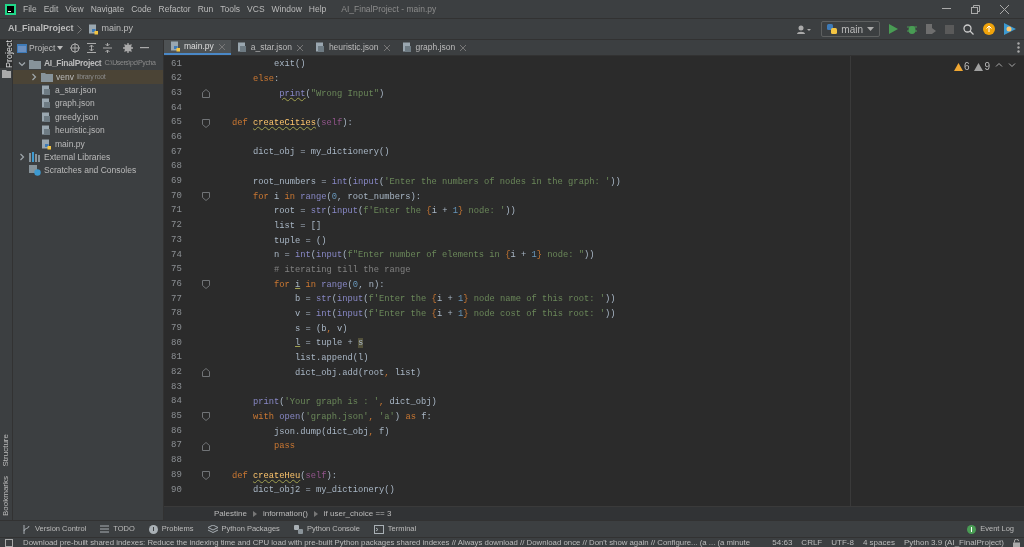 The height and width of the screenshot is (547, 1024). I want to click on menu-item: Code, so click(141, 9).